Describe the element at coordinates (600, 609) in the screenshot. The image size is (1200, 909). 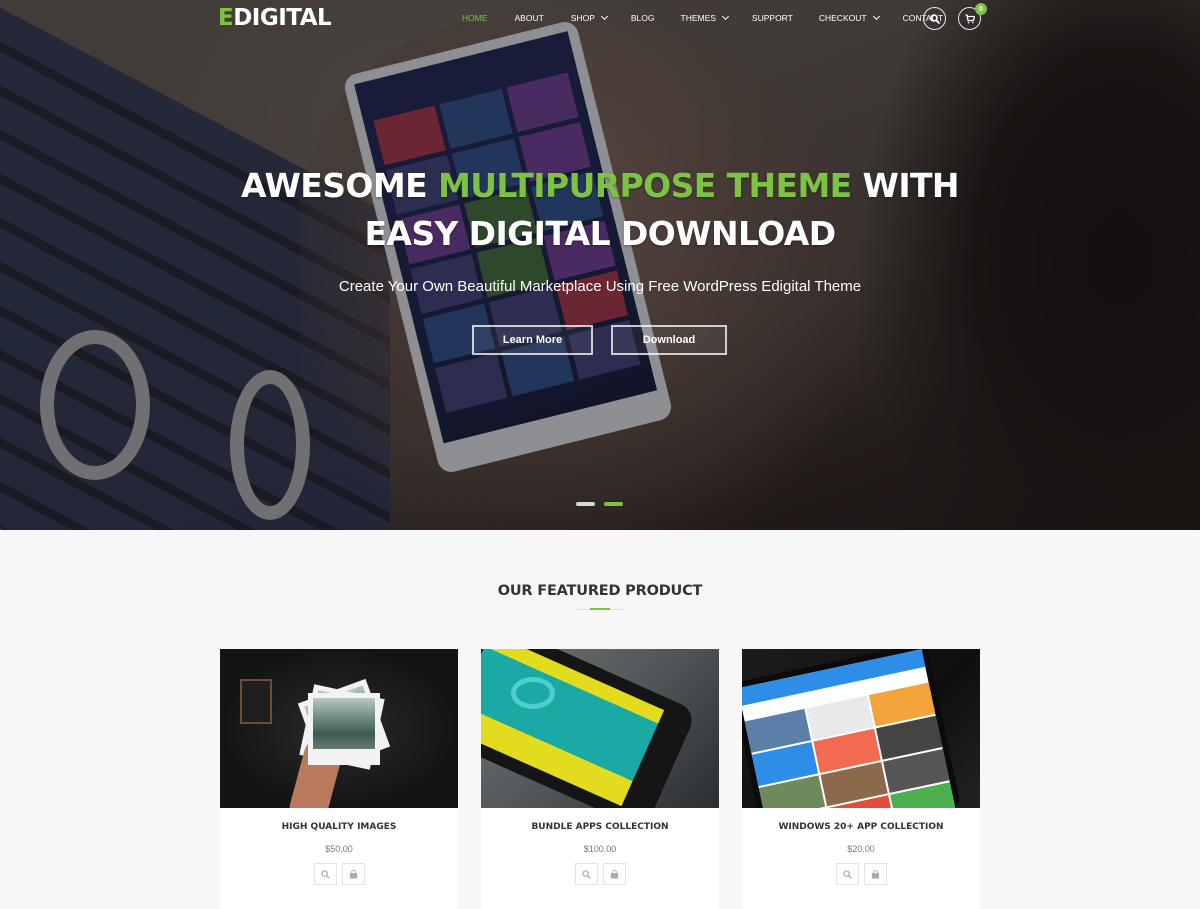
I see `section-divider-accent` at that location.